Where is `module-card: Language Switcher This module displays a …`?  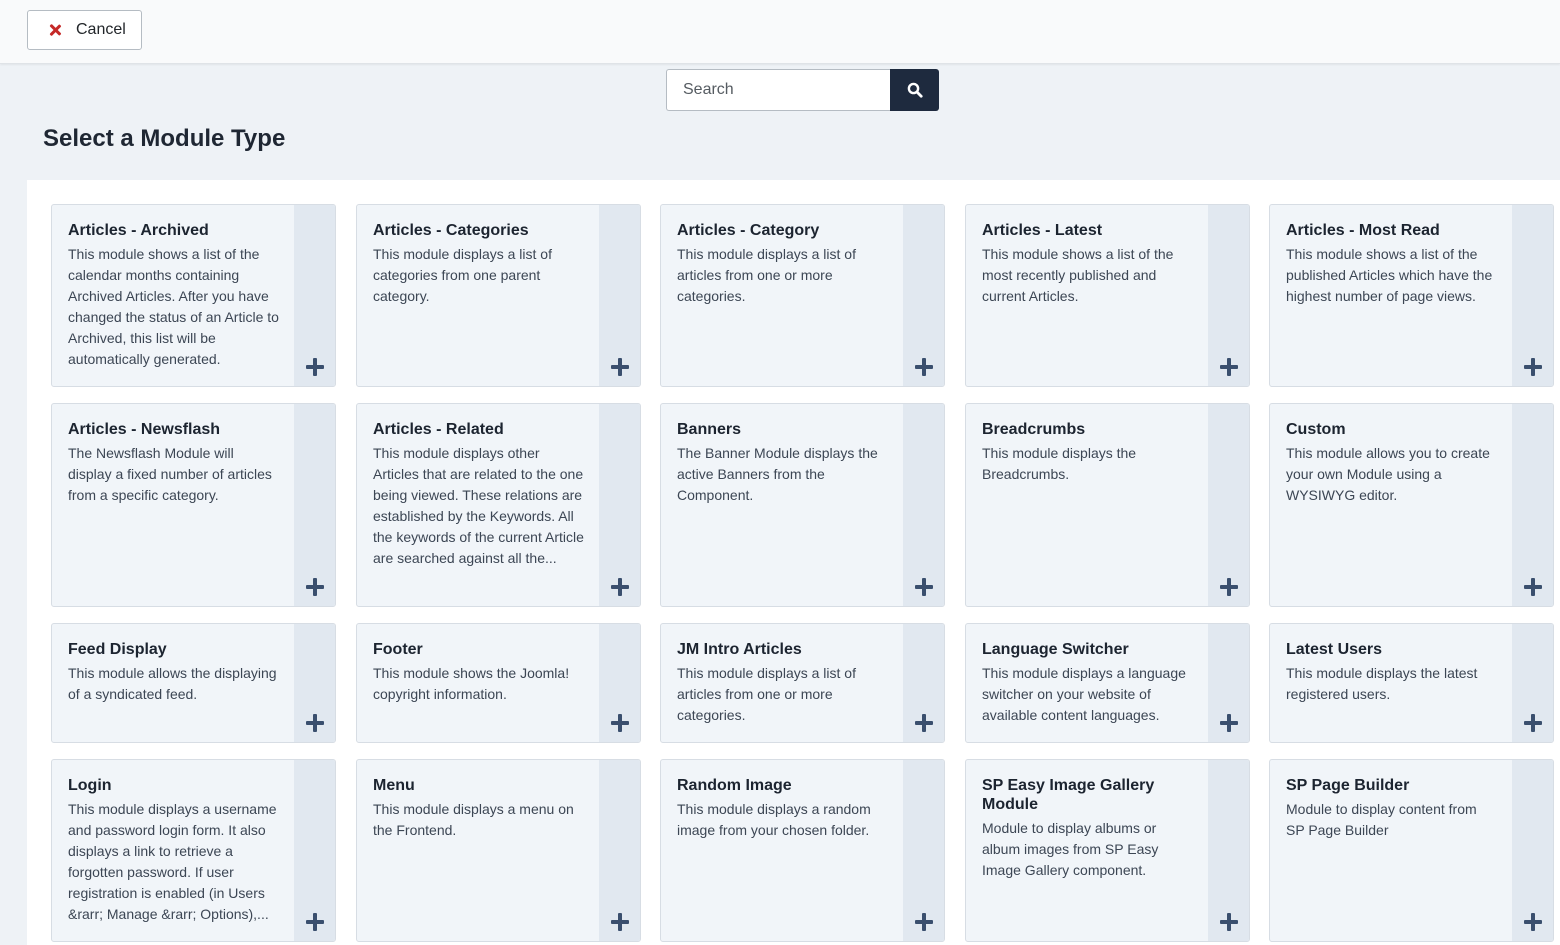 module-card: Language Switcher This module displays a … is located at coordinates (1107, 683).